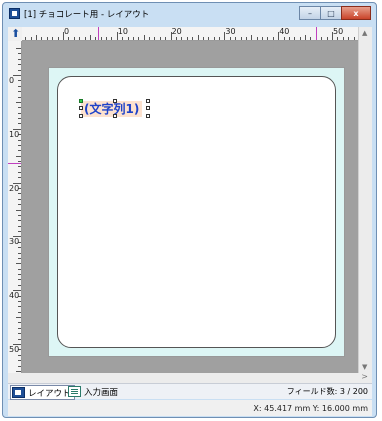 This screenshot has height=421, width=382. I want to click on close-button: x, so click(356, 13).